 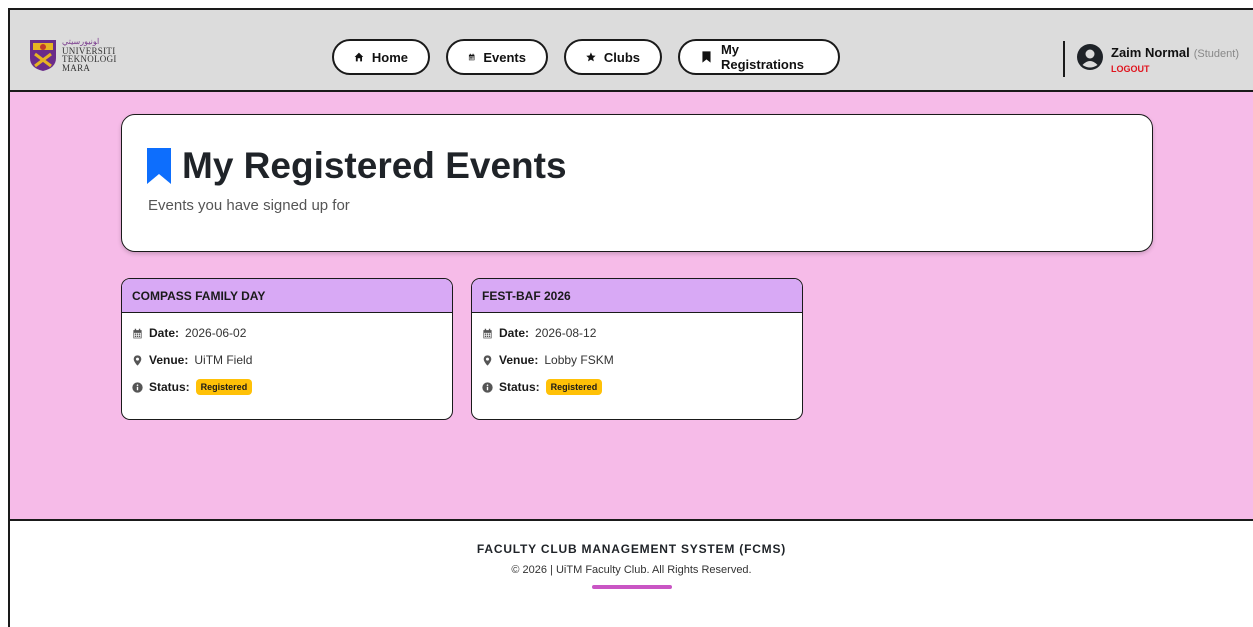 I want to click on event-date-row: Date: 2026-08-12, so click(x=637, y=333).